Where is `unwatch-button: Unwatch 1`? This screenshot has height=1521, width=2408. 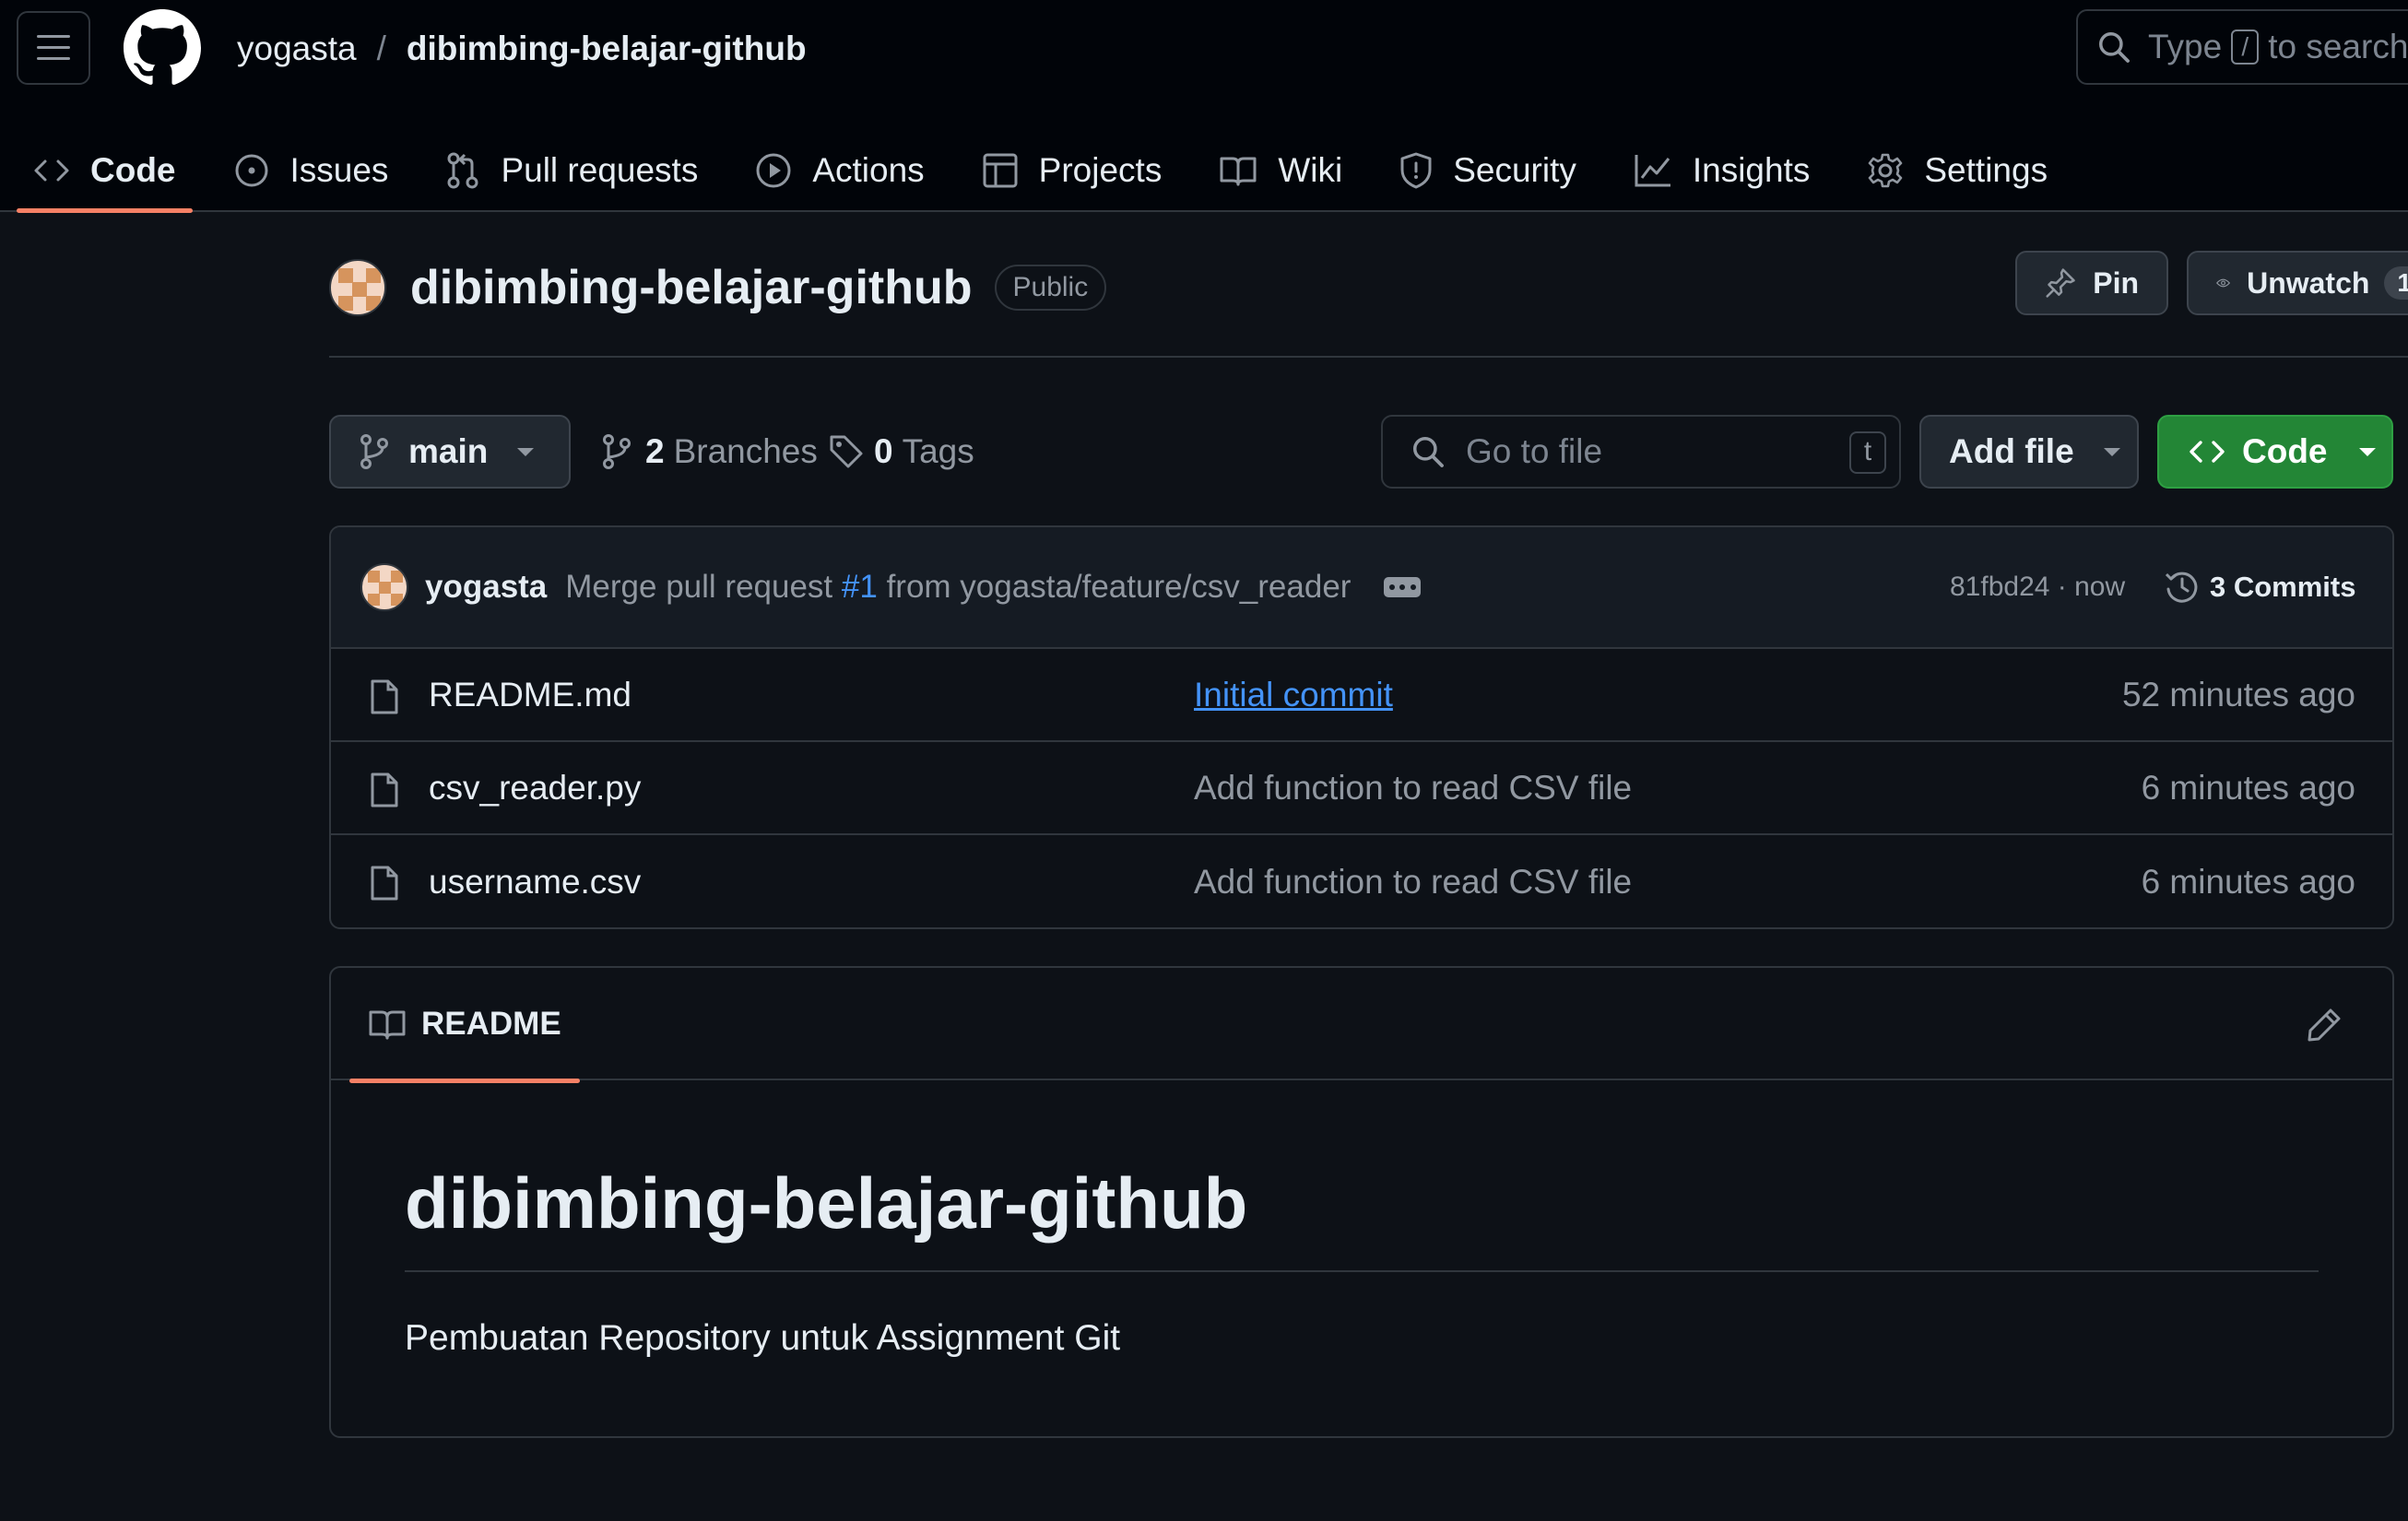 unwatch-button: Unwatch 1 is located at coordinates (2298, 283).